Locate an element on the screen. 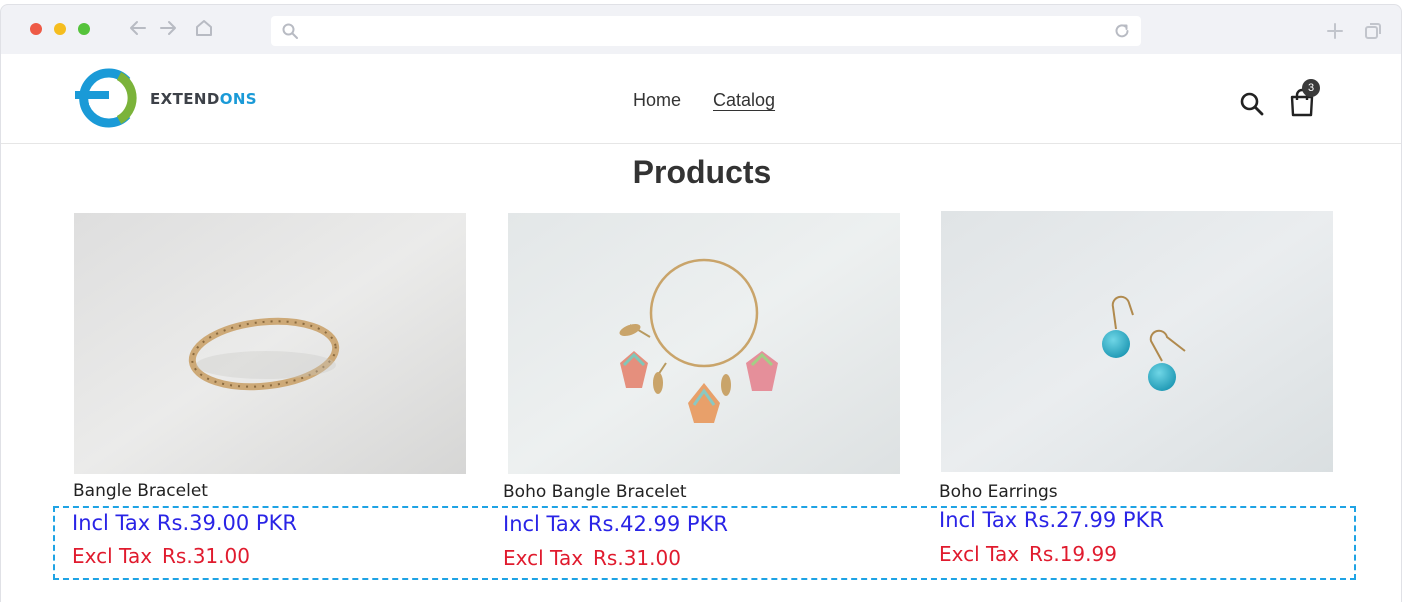  product-image-boho-bangle-bracelet is located at coordinates (704, 343).